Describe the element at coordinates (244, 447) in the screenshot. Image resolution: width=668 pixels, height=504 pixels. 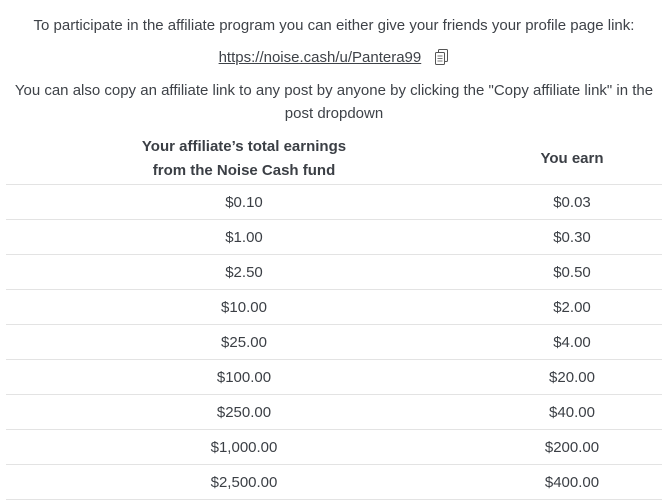
I see `earnings-cell: $1,000.00` at that location.